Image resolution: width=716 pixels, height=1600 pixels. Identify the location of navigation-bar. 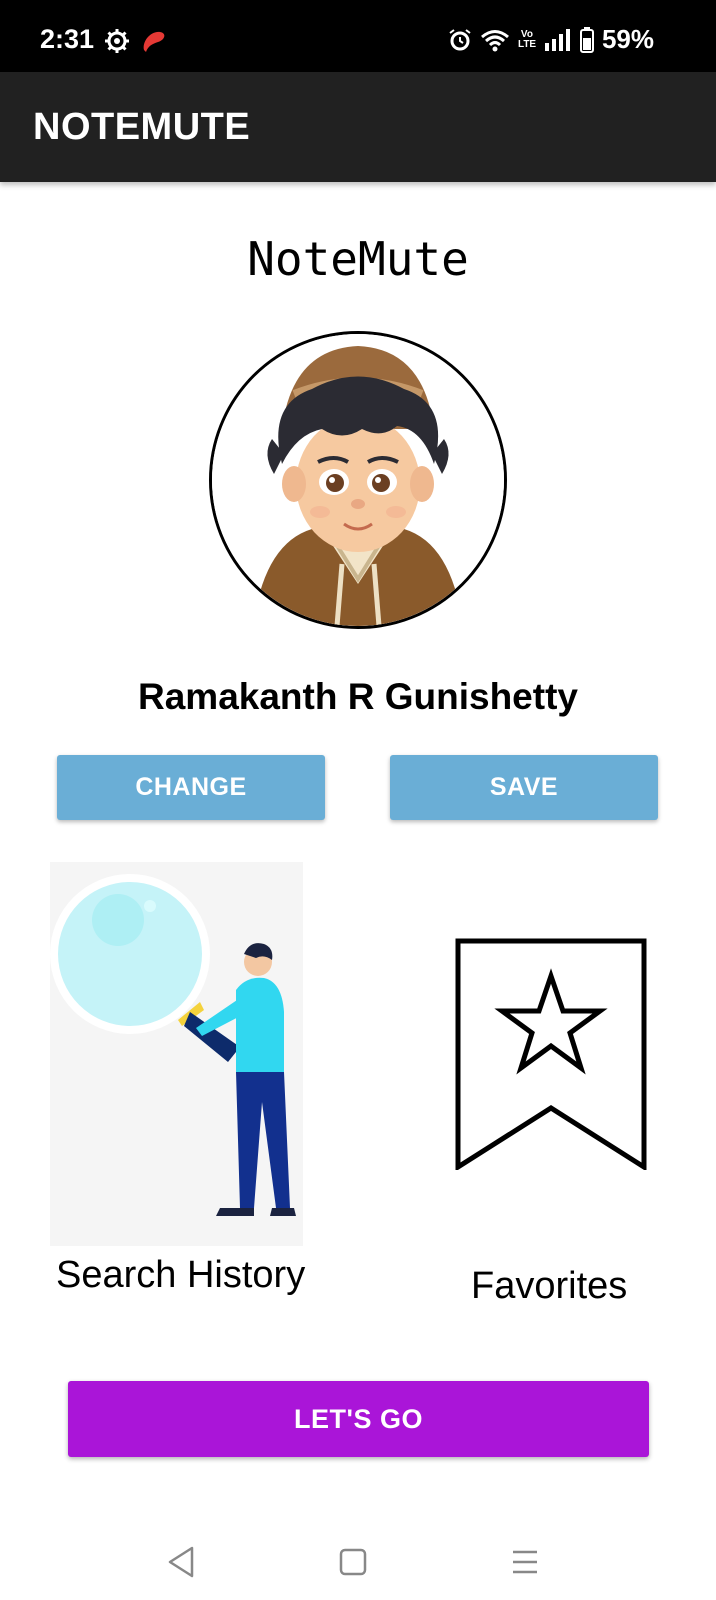
(358, 1560).